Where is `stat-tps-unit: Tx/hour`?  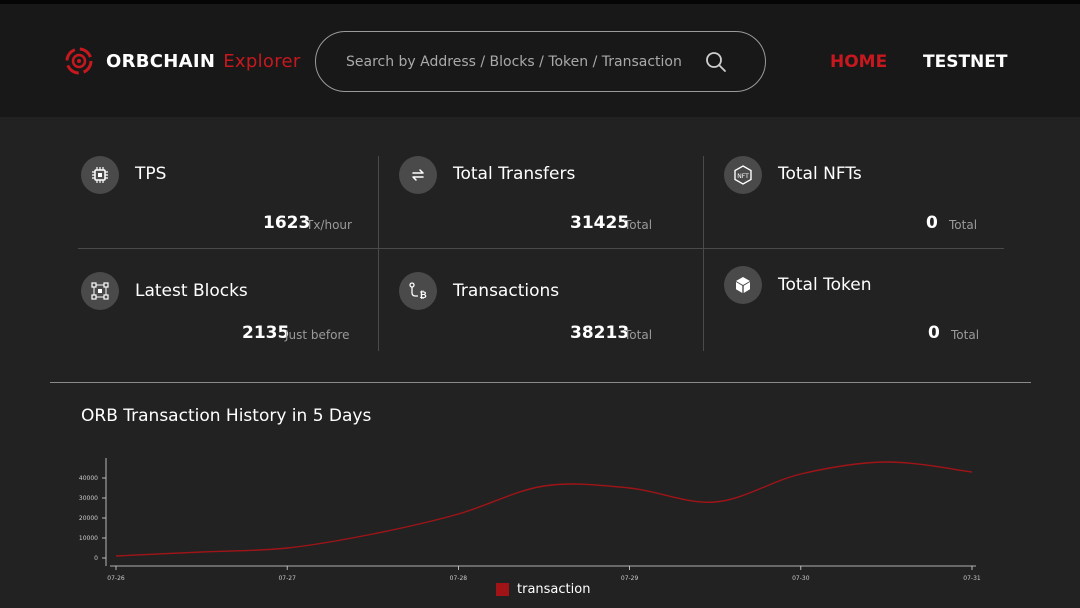
stat-tps-unit: Tx/hour is located at coordinates (329, 225).